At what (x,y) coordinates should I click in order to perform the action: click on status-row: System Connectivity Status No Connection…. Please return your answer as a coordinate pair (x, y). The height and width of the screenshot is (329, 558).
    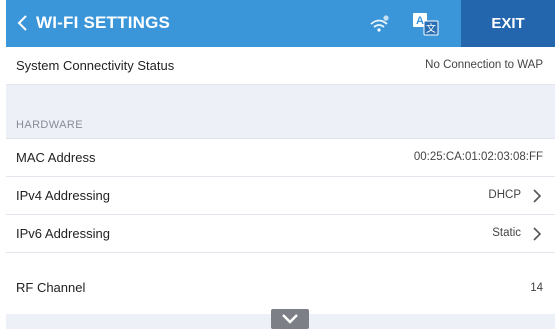
    Looking at the image, I should click on (280, 66).